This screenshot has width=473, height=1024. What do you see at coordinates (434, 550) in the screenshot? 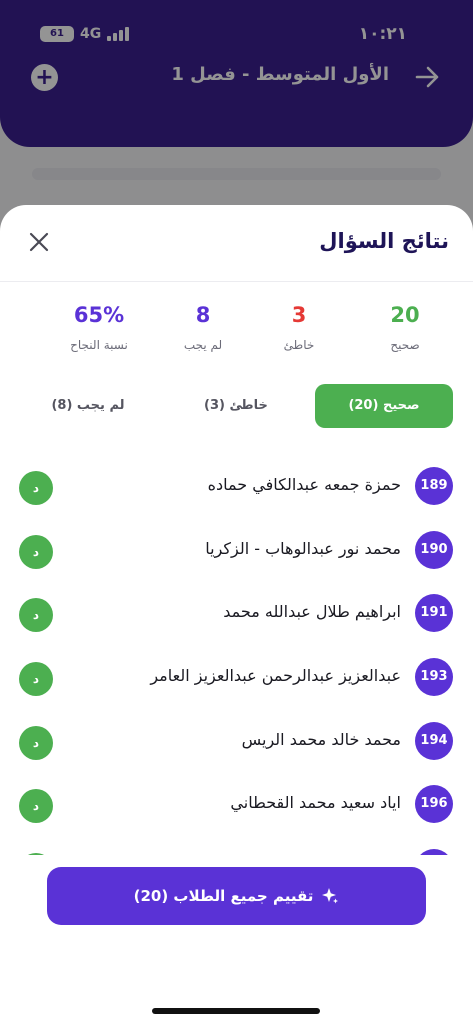
I see `student-number: 190` at bounding box center [434, 550].